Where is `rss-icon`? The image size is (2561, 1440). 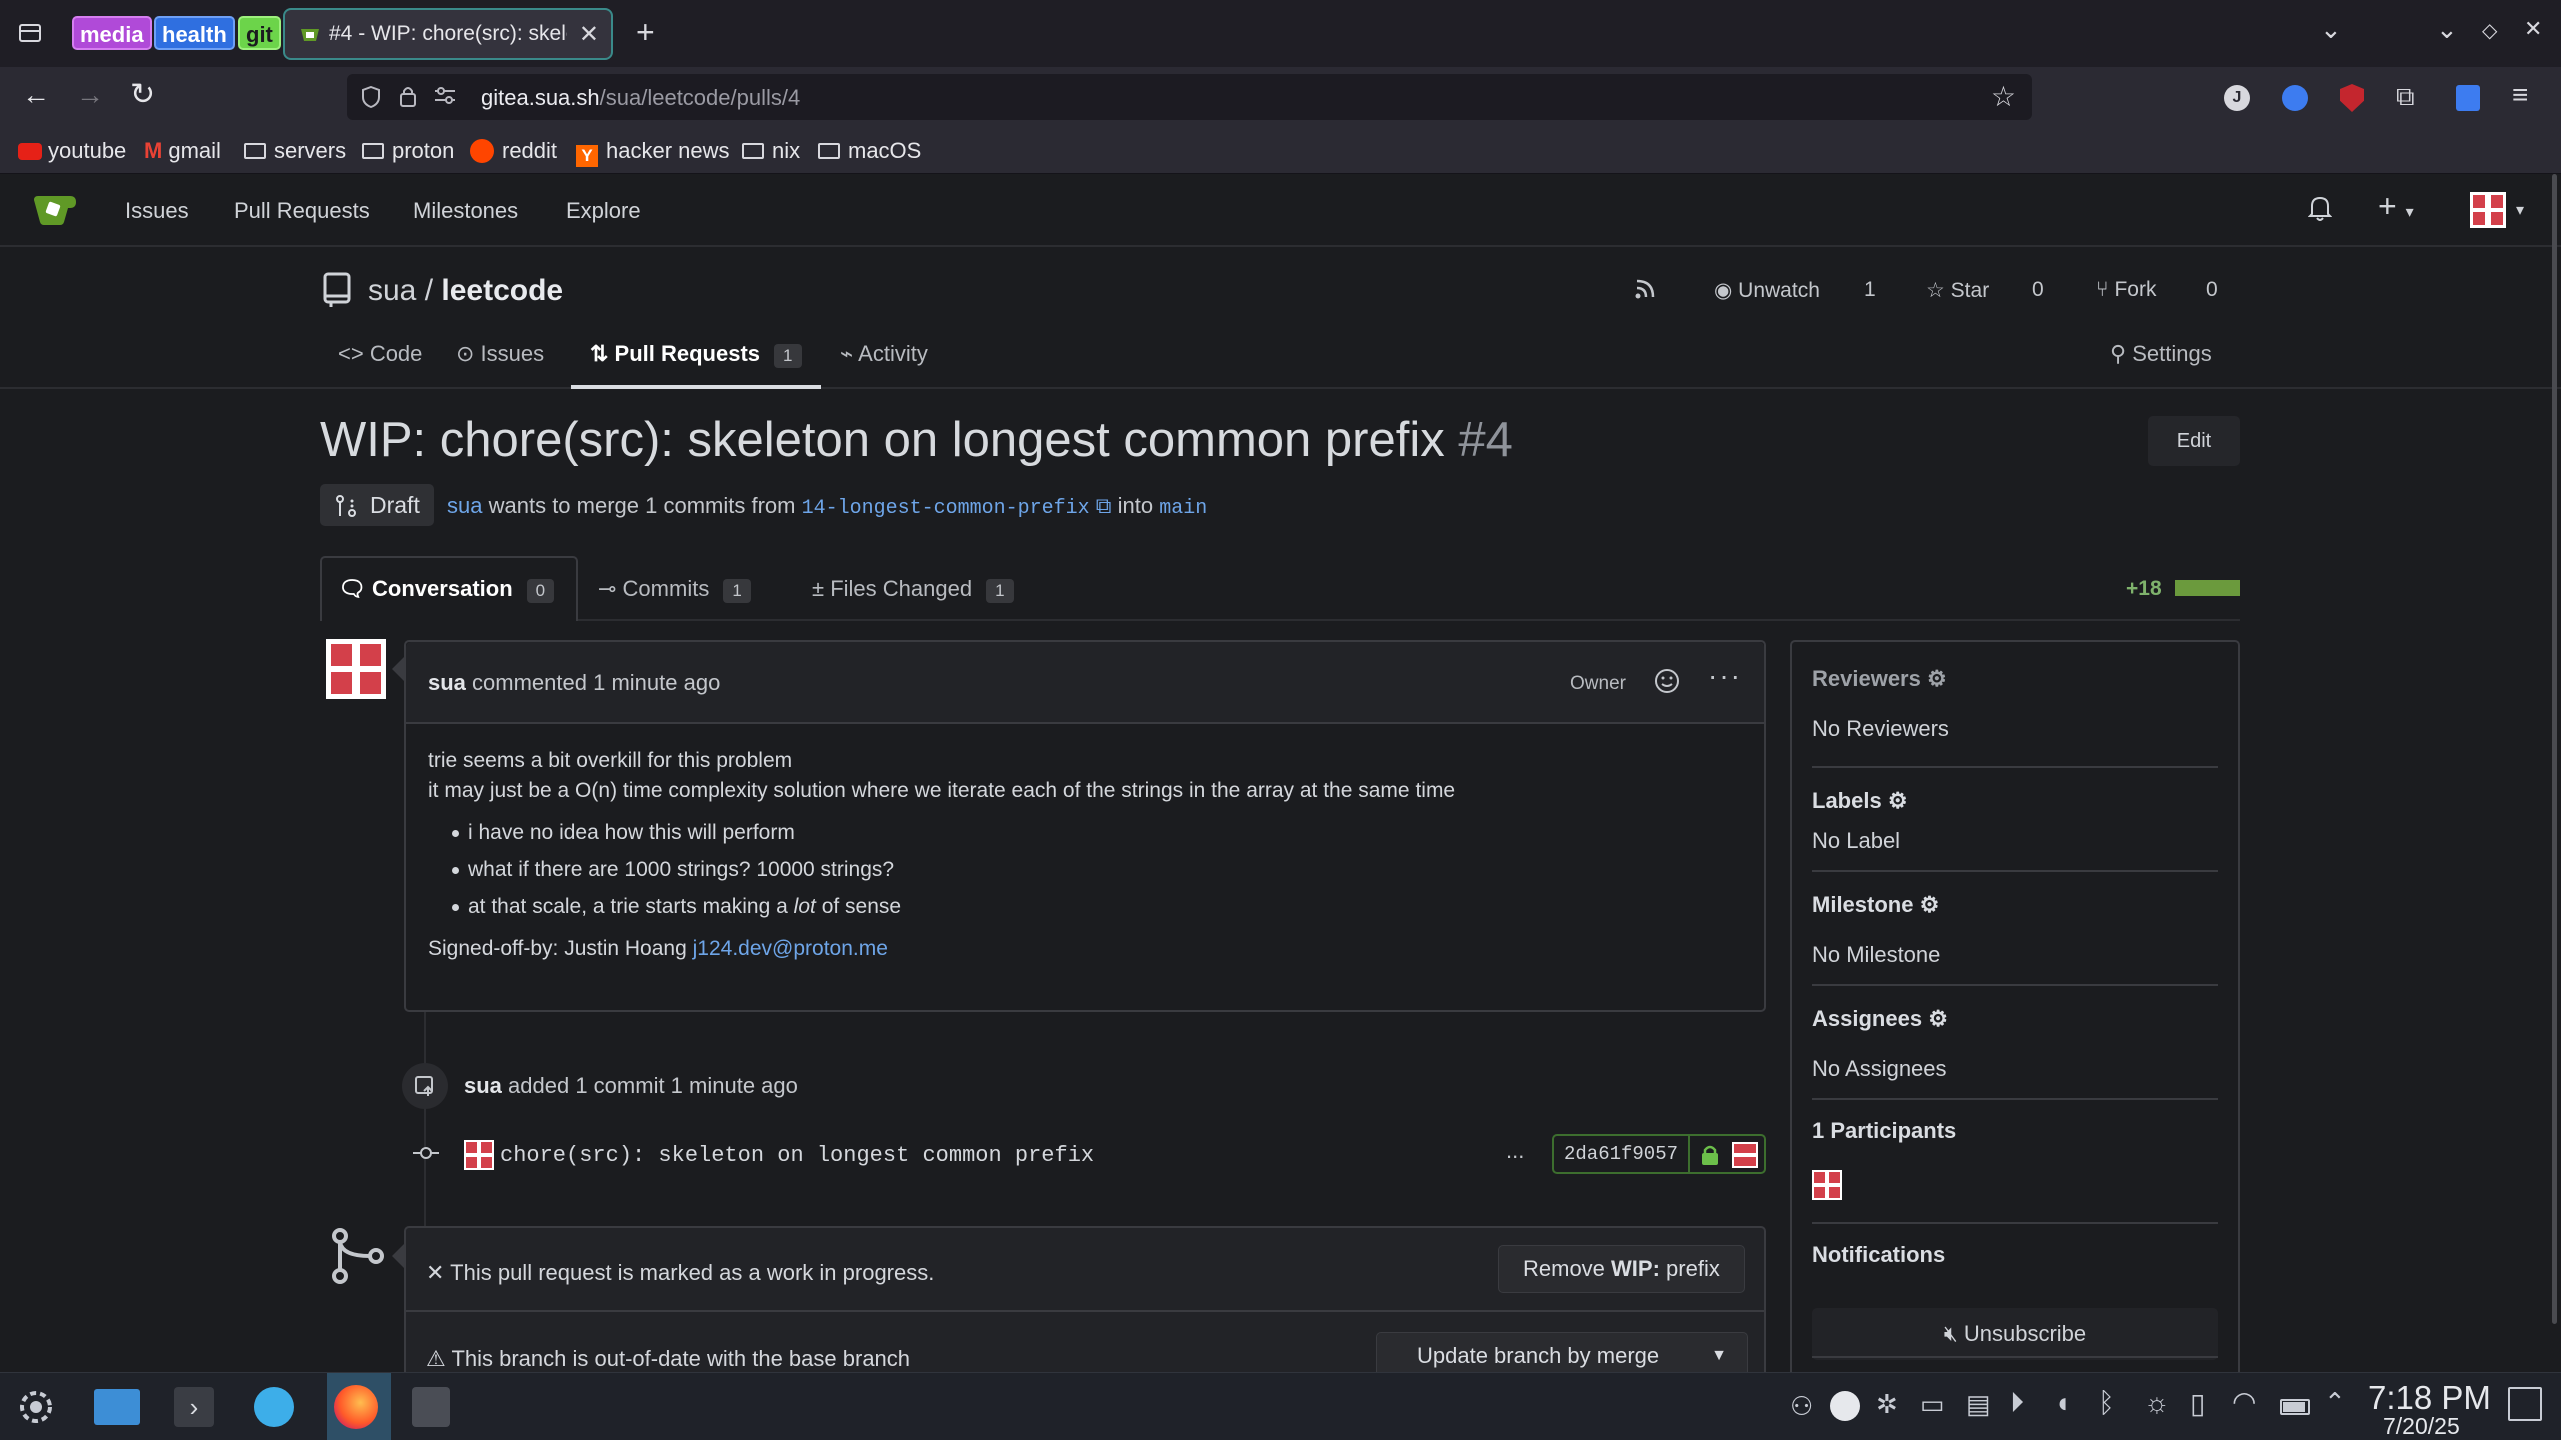 rss-icon is located at coordinates (1645, 289).